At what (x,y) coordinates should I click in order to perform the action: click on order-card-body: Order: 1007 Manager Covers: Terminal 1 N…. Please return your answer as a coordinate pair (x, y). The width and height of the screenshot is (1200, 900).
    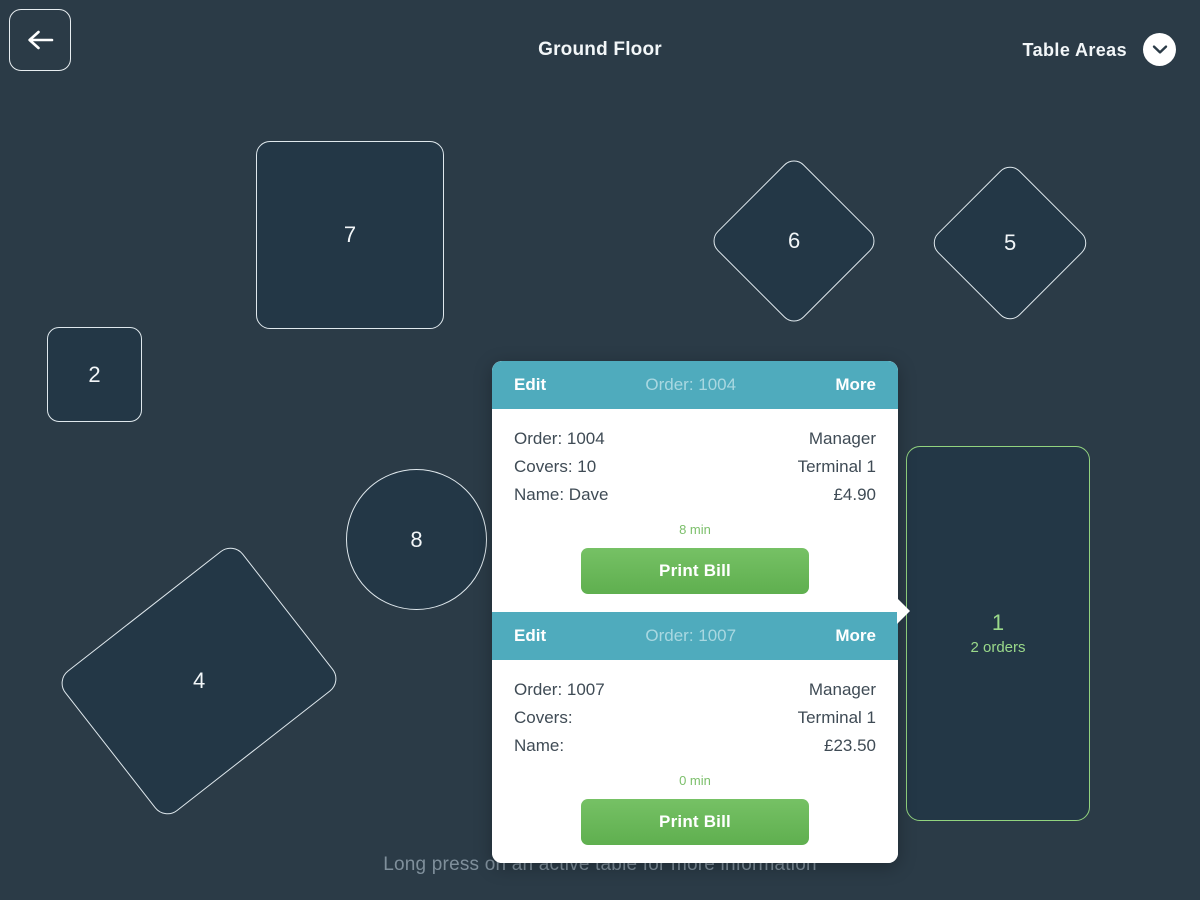
    Looking at the image, I should click on (695, 761).